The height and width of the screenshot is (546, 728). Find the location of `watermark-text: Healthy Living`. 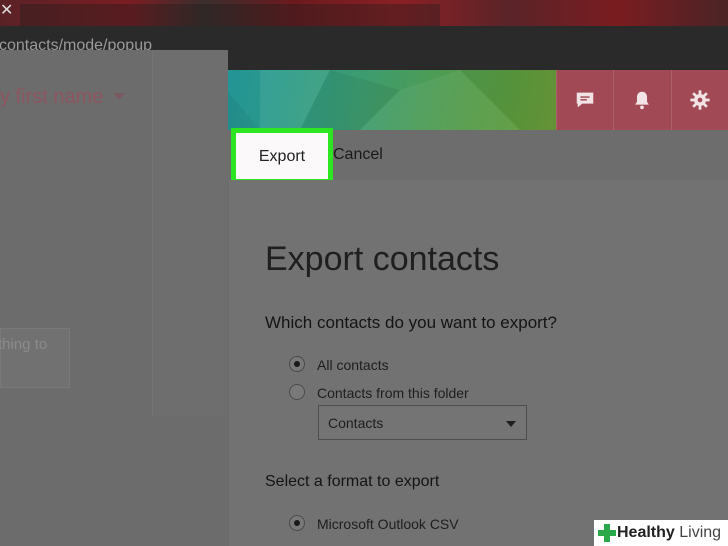

watermark-text: Healthy Living is located at coordinates (669, 533).